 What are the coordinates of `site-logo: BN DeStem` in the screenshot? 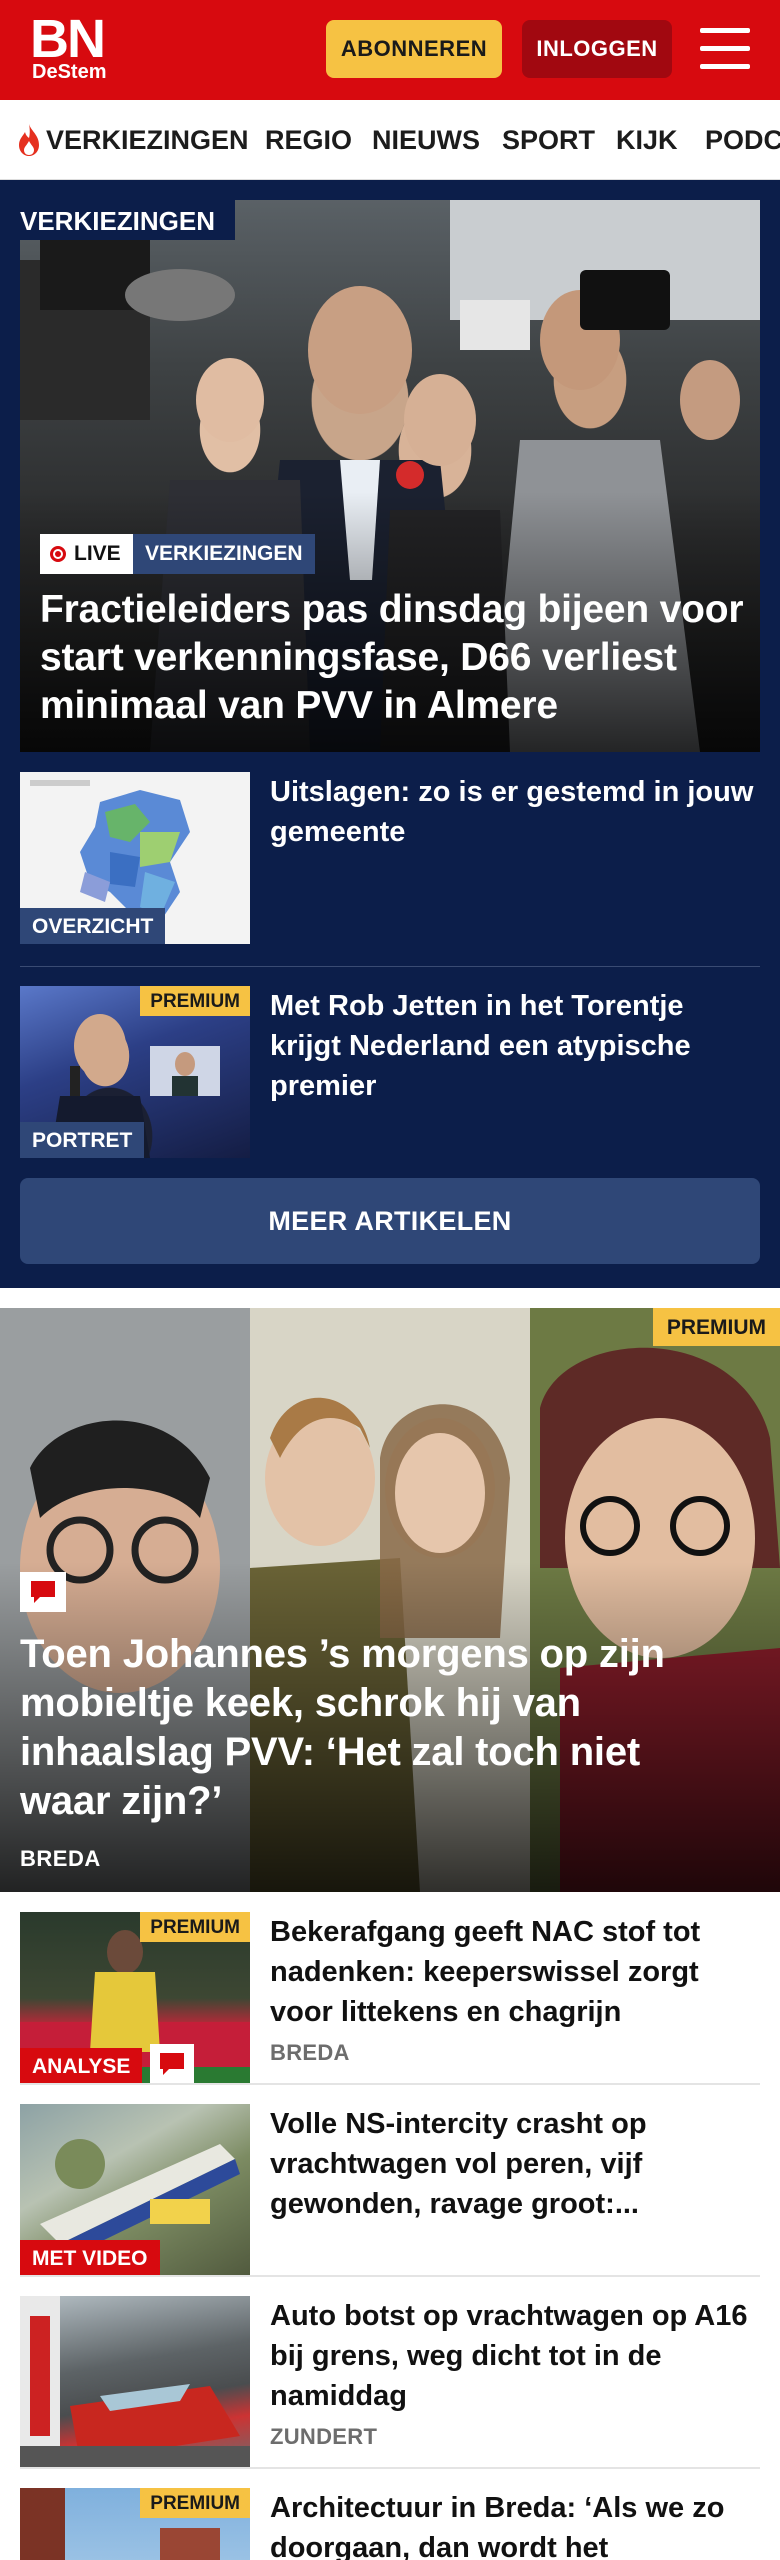 It's located at (68, 46).